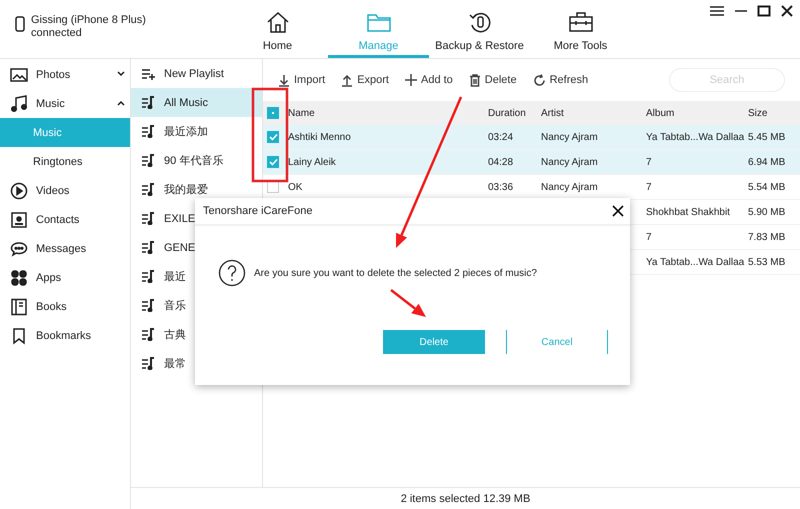 The width and height of the screenshot is (800, 509). What do you see at coordinates (465, 498) in the screenshot?
I see `status-text: 2 items selected 12.39 MB` at bounding box center [465, 498].